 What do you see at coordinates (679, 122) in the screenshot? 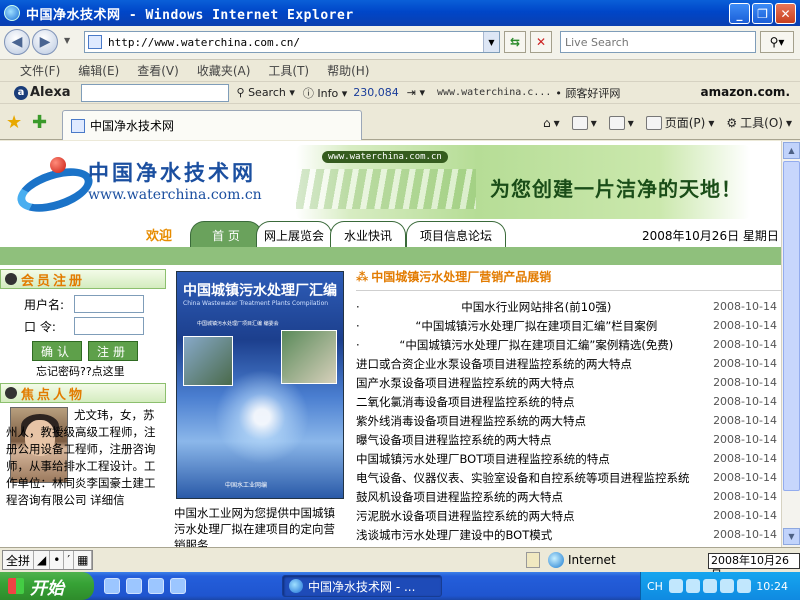
I see `page-menu: 页面(P) ▾` at bounding box center [679, 122].